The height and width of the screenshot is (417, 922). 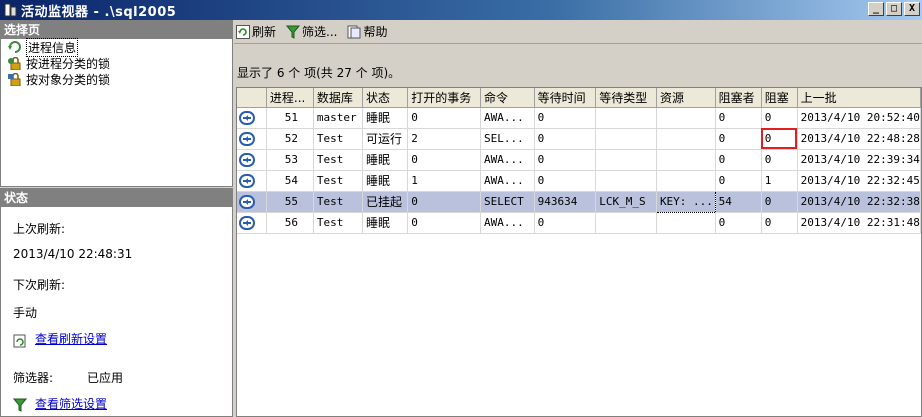 I want to click on table-cell: 51, so click(x=290, y=118).